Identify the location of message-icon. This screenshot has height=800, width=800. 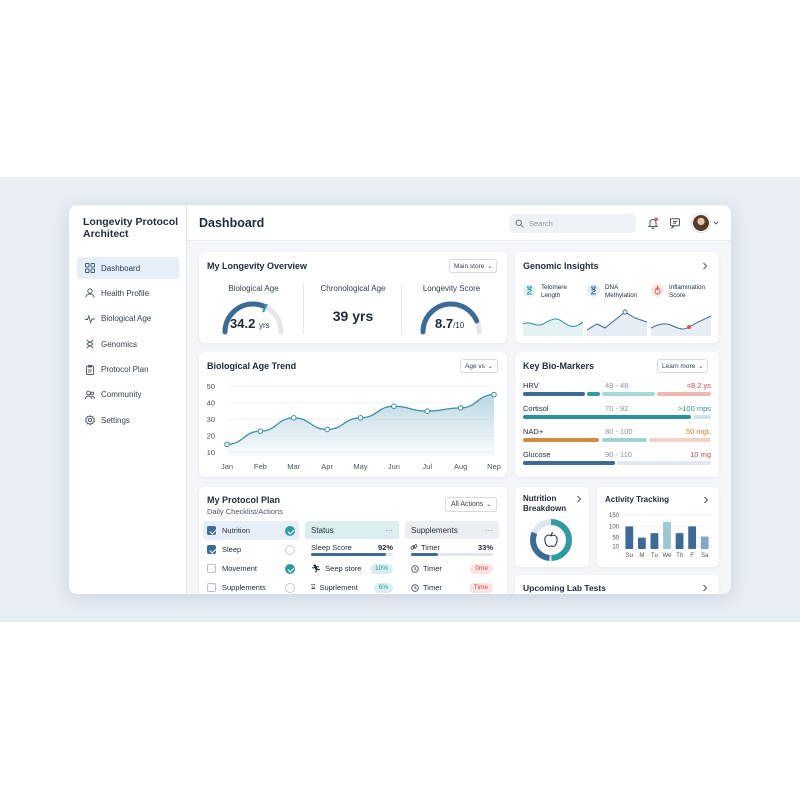
(675, 223).